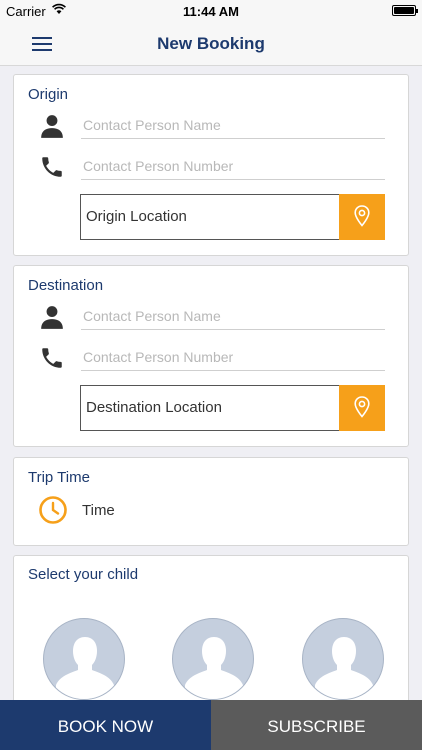  Describe the element at coordinates (53, 510) in the screenshot. I see `clock-icon` at that location.